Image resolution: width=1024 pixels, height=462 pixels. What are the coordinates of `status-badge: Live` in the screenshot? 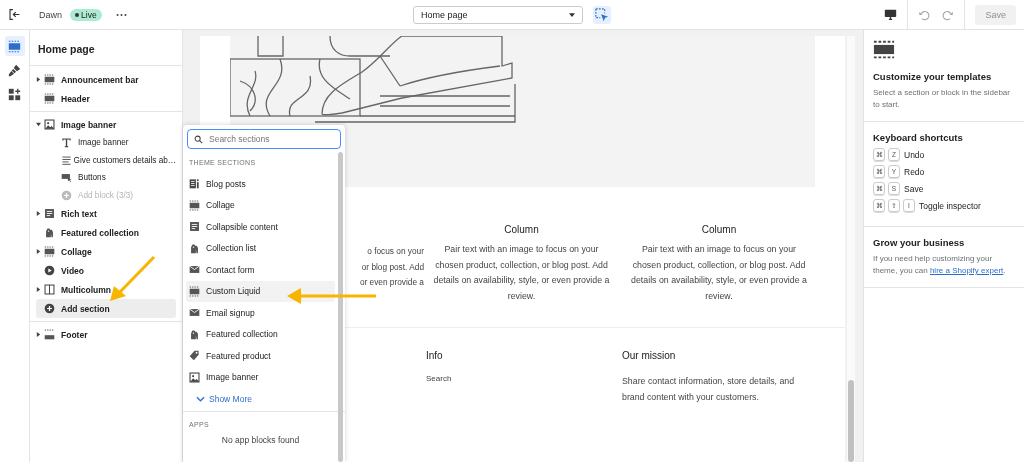 It's located at (86, 14).